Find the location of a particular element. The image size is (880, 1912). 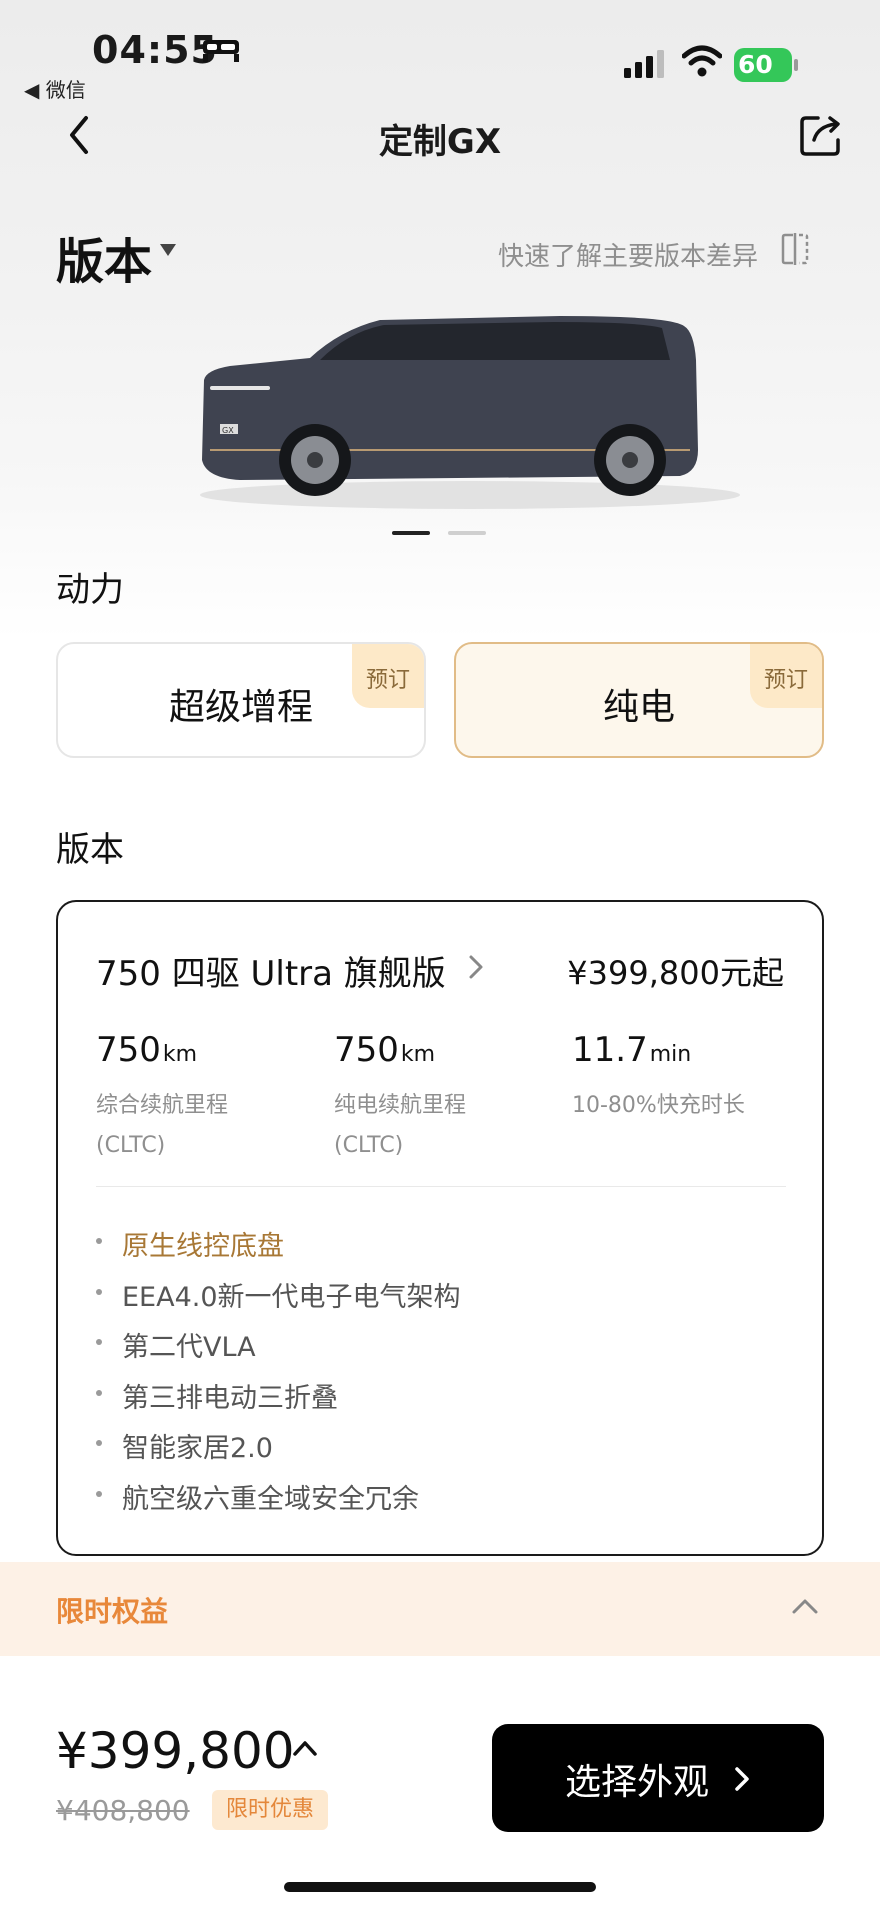

stat-unit: min is located at coordinates (670, 1054).